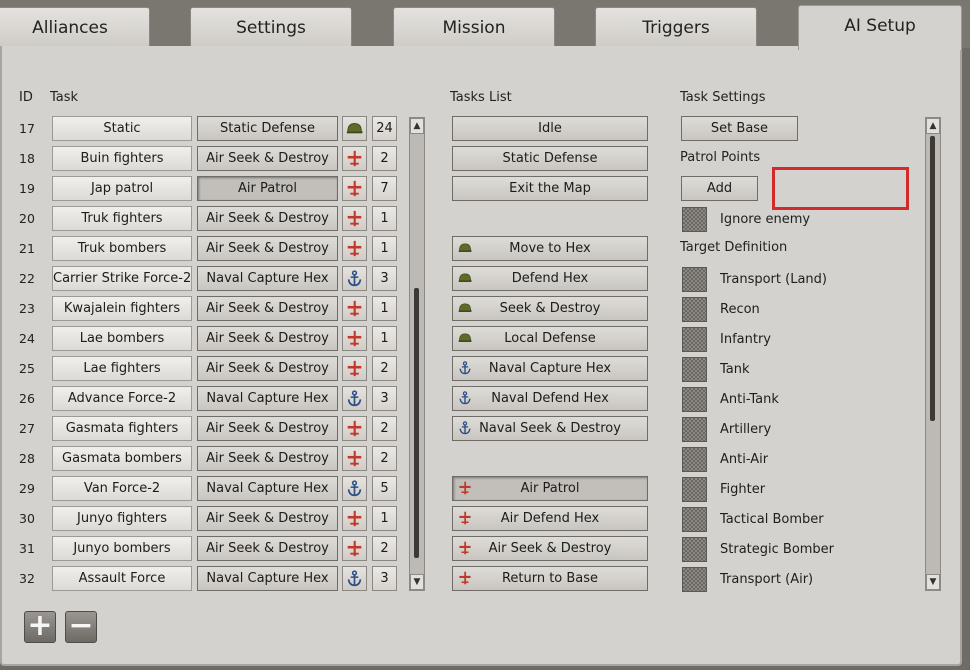  Describe the element at coordinates (550, 428) in the screenshot. I see `task-list-button: Naval Seek & Destroy` at that location.